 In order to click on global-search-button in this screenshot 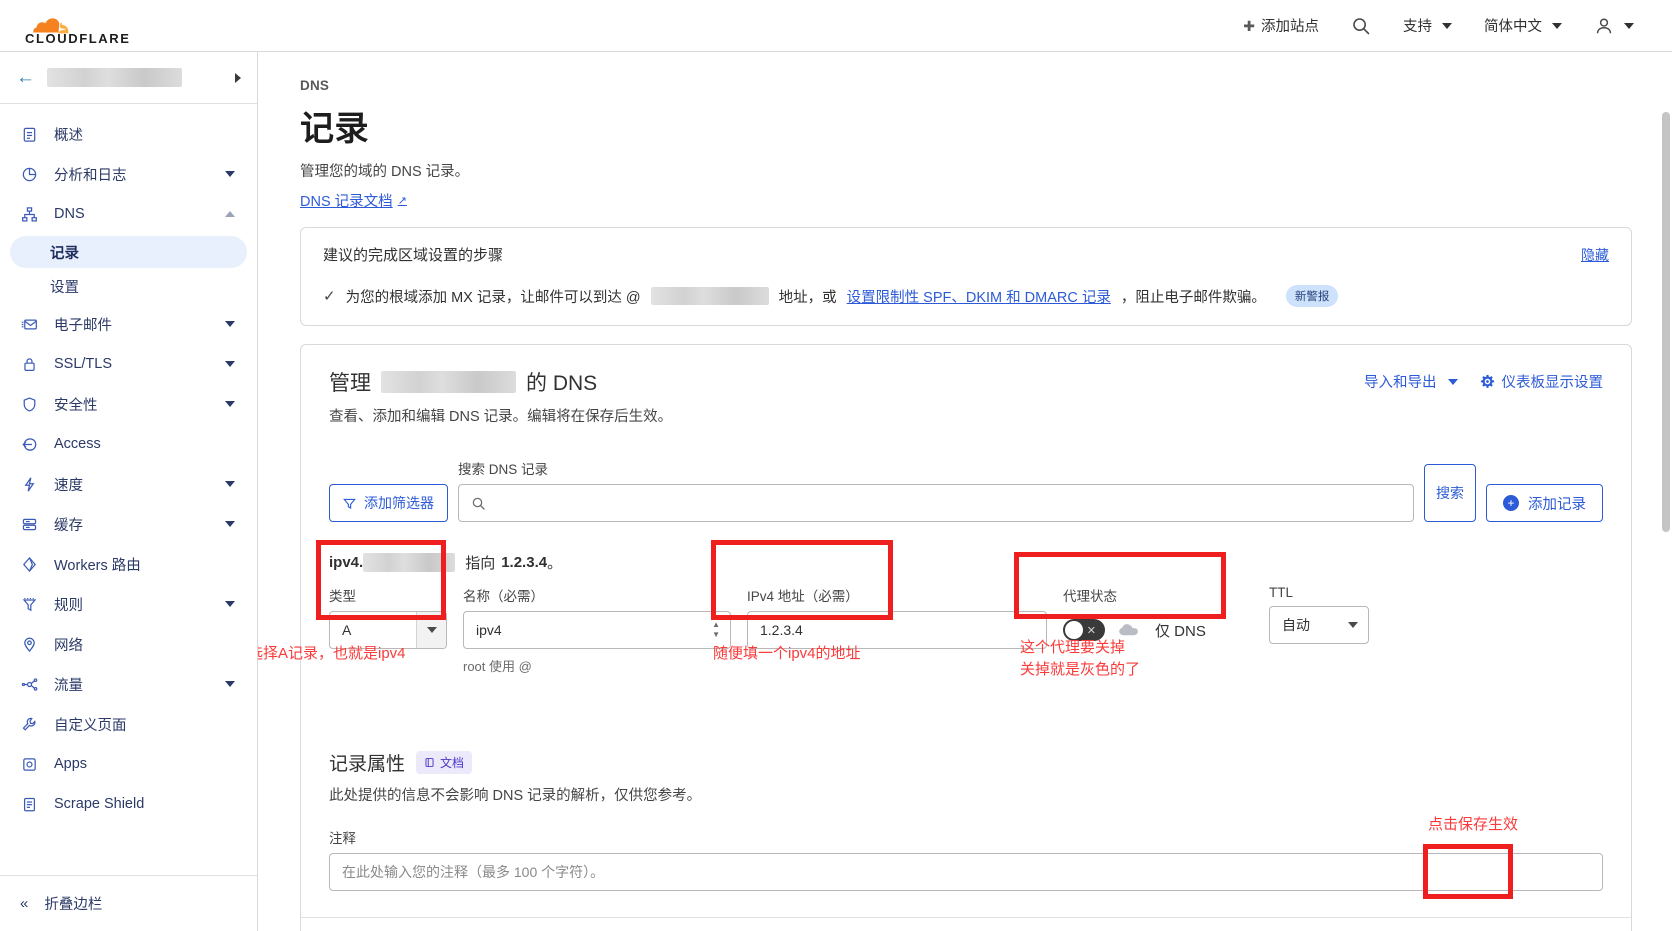, I will do `click(1361, 26)`.